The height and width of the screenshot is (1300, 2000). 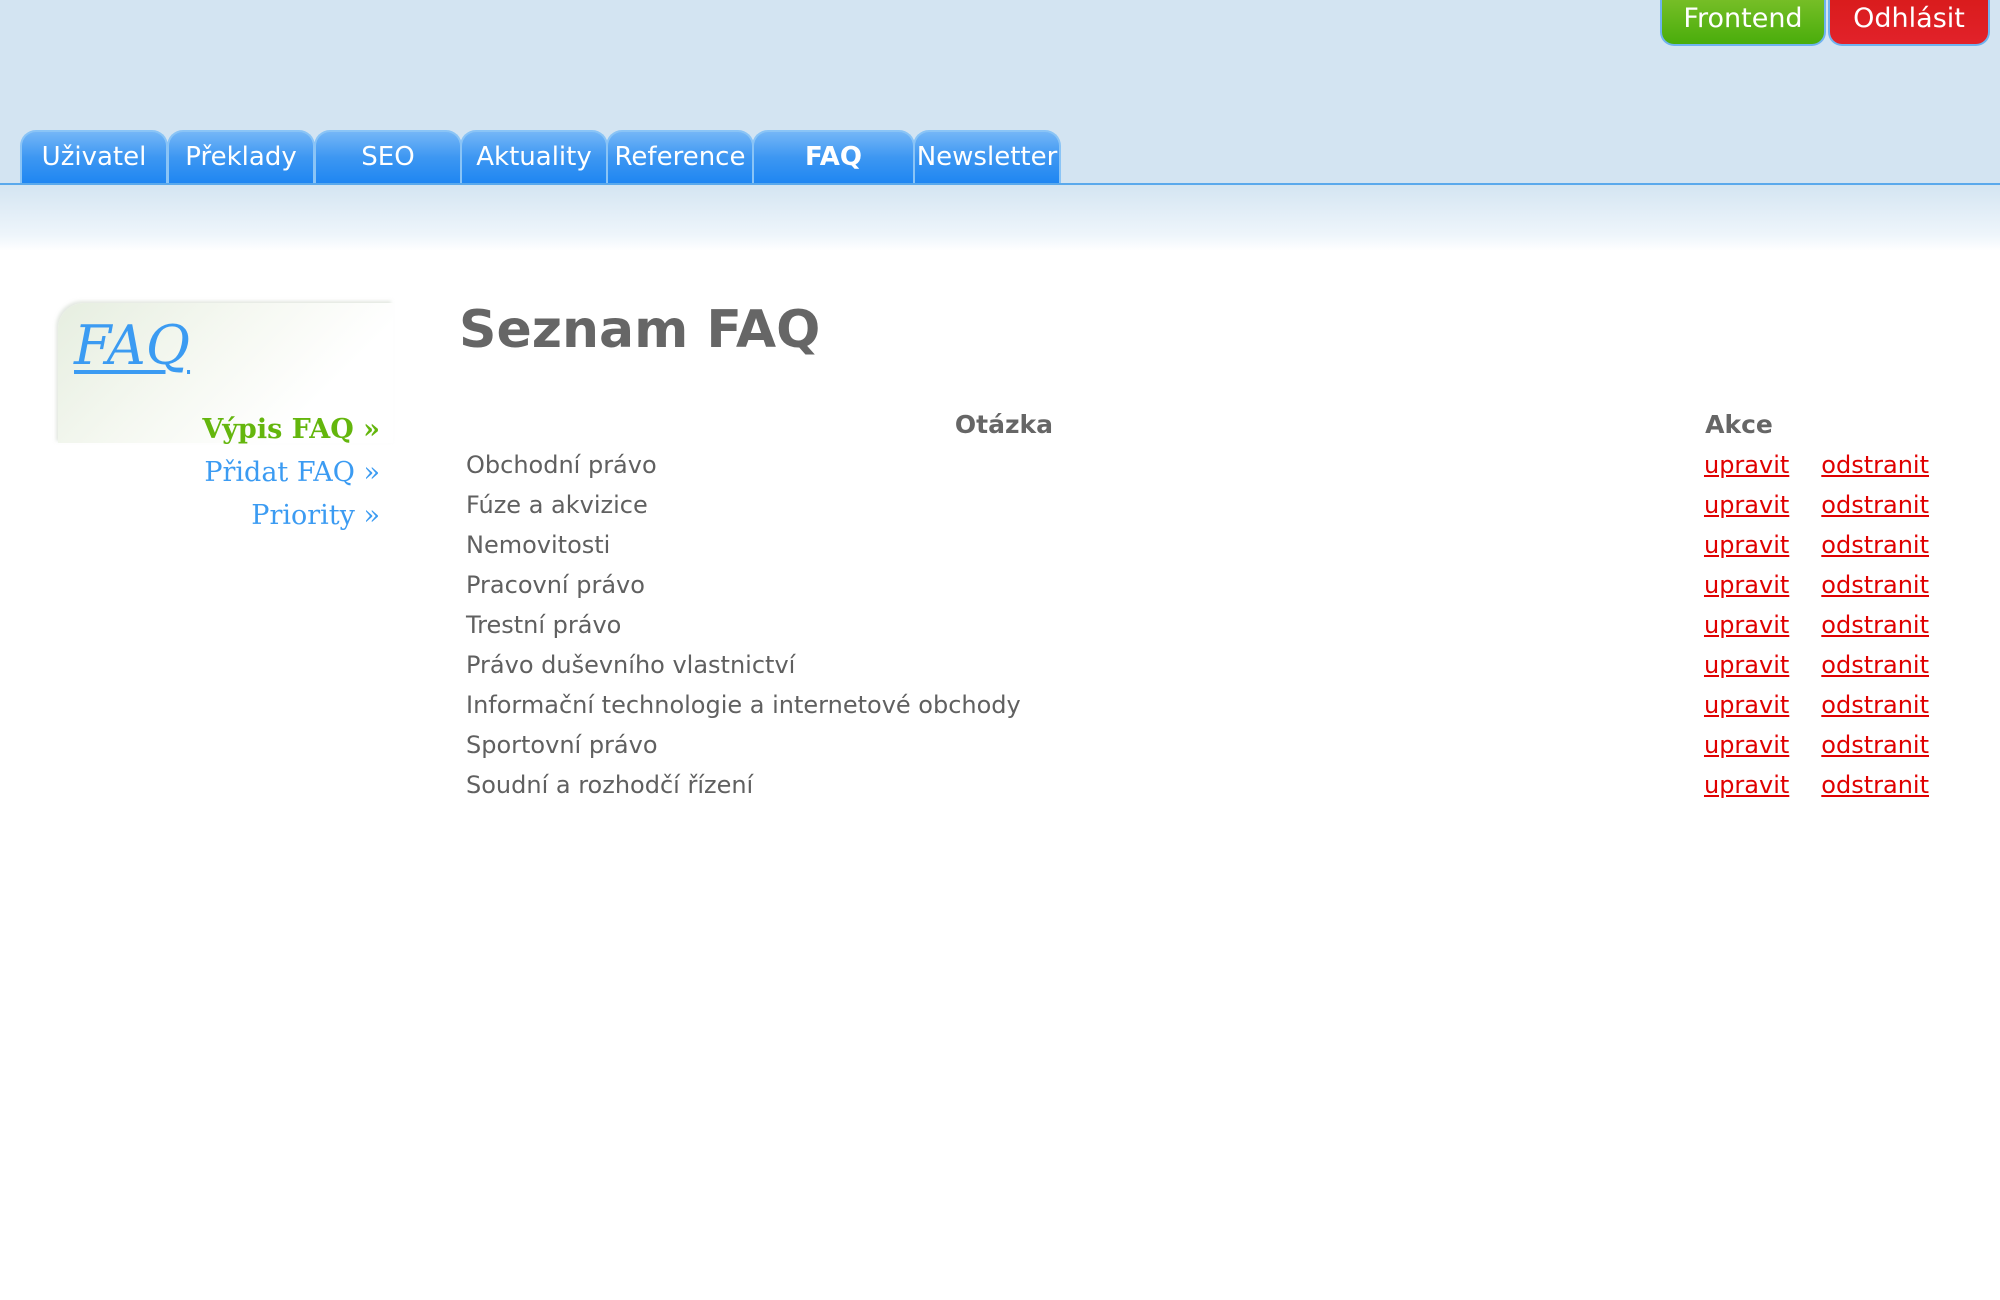 I want to click on table-row: Pracovní právo upravit odstranit, so click(x=1194, y=585).